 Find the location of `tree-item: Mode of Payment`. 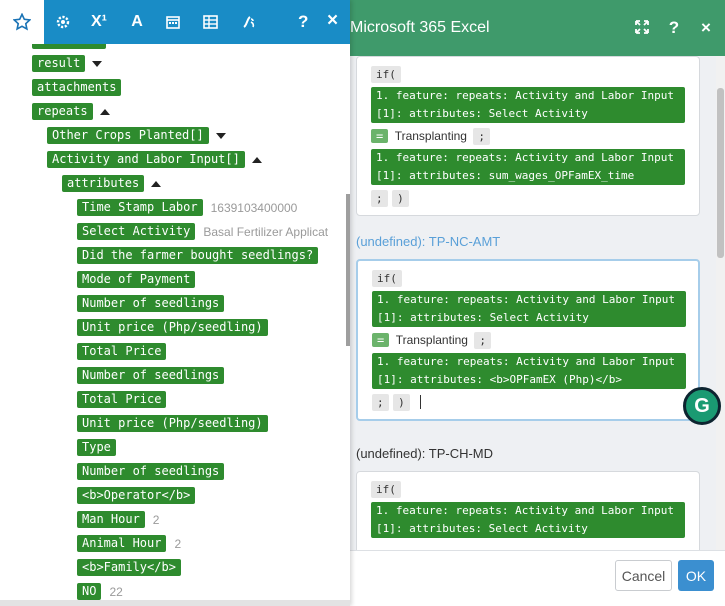

tree-item: Mode of Payment is located at coordinates (136, 279).